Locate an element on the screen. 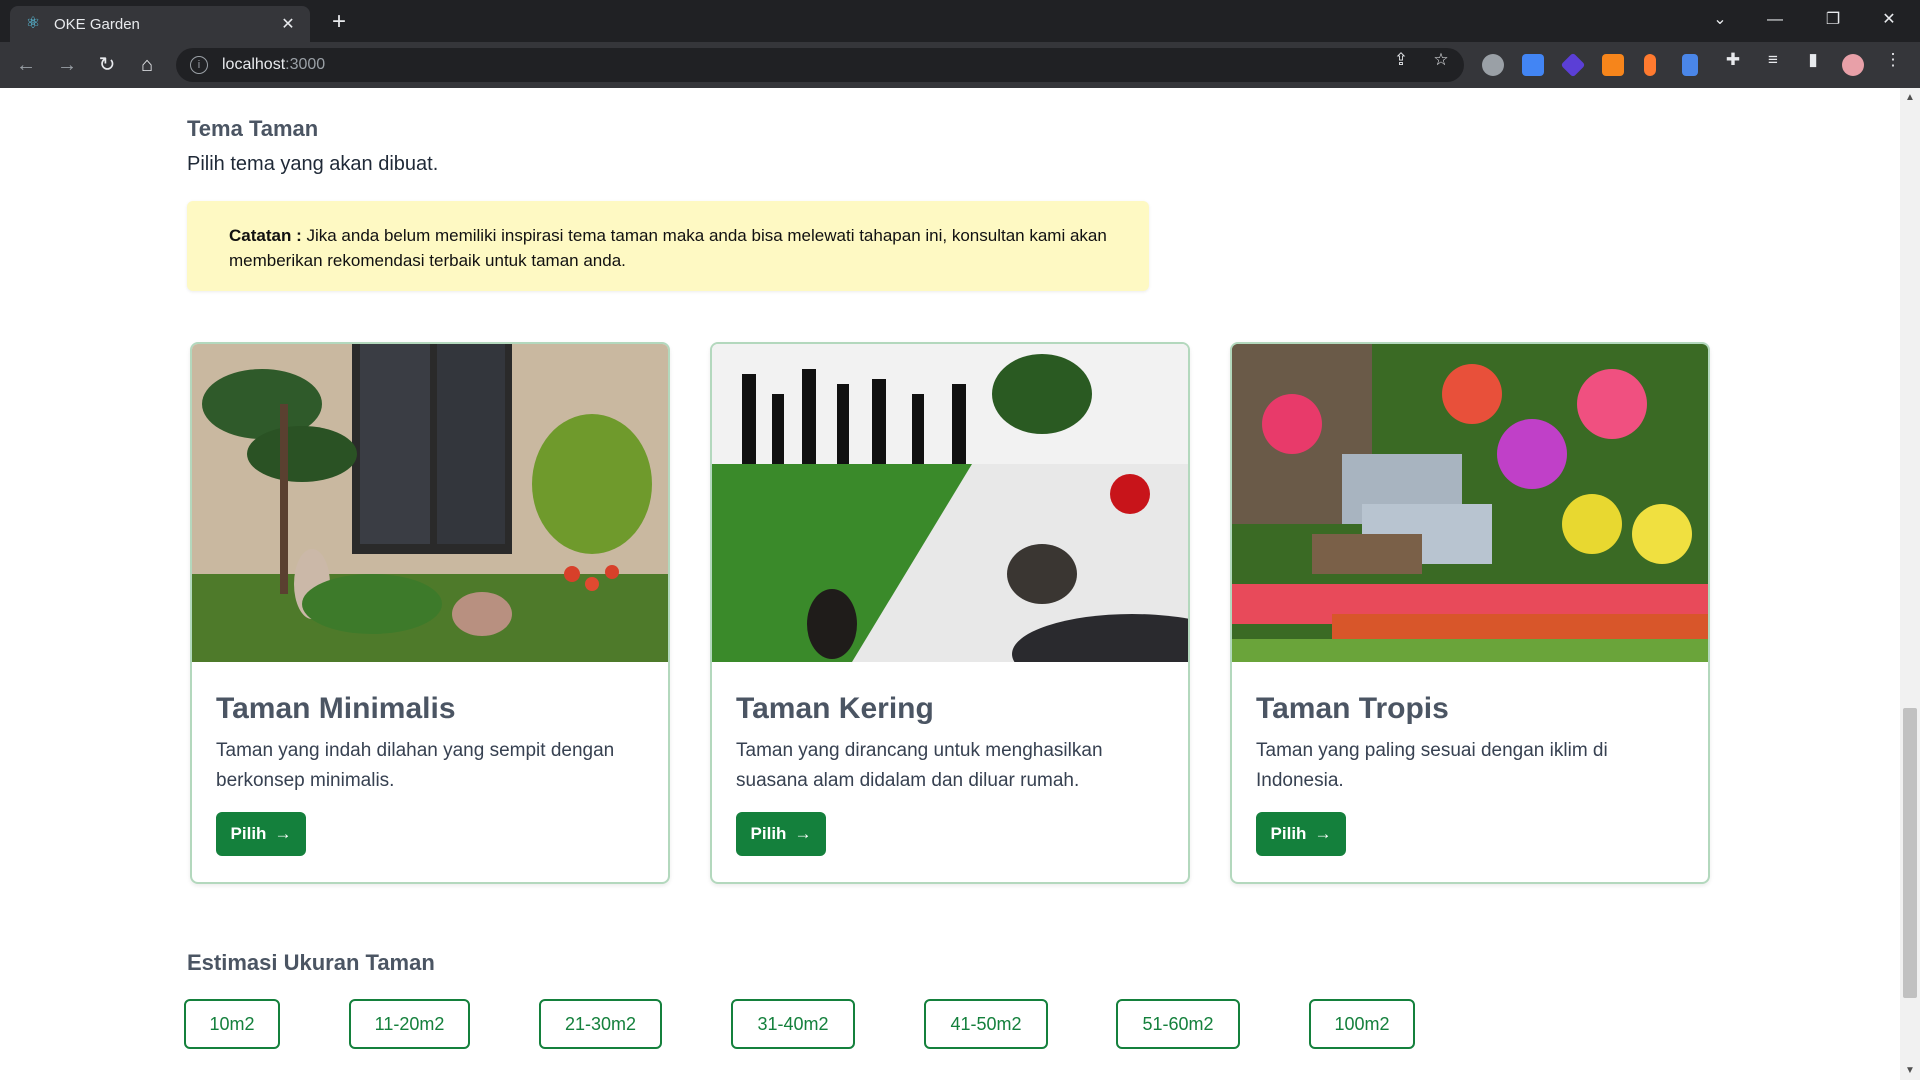  scroll-thumb is located at coordinates (1910, 853).